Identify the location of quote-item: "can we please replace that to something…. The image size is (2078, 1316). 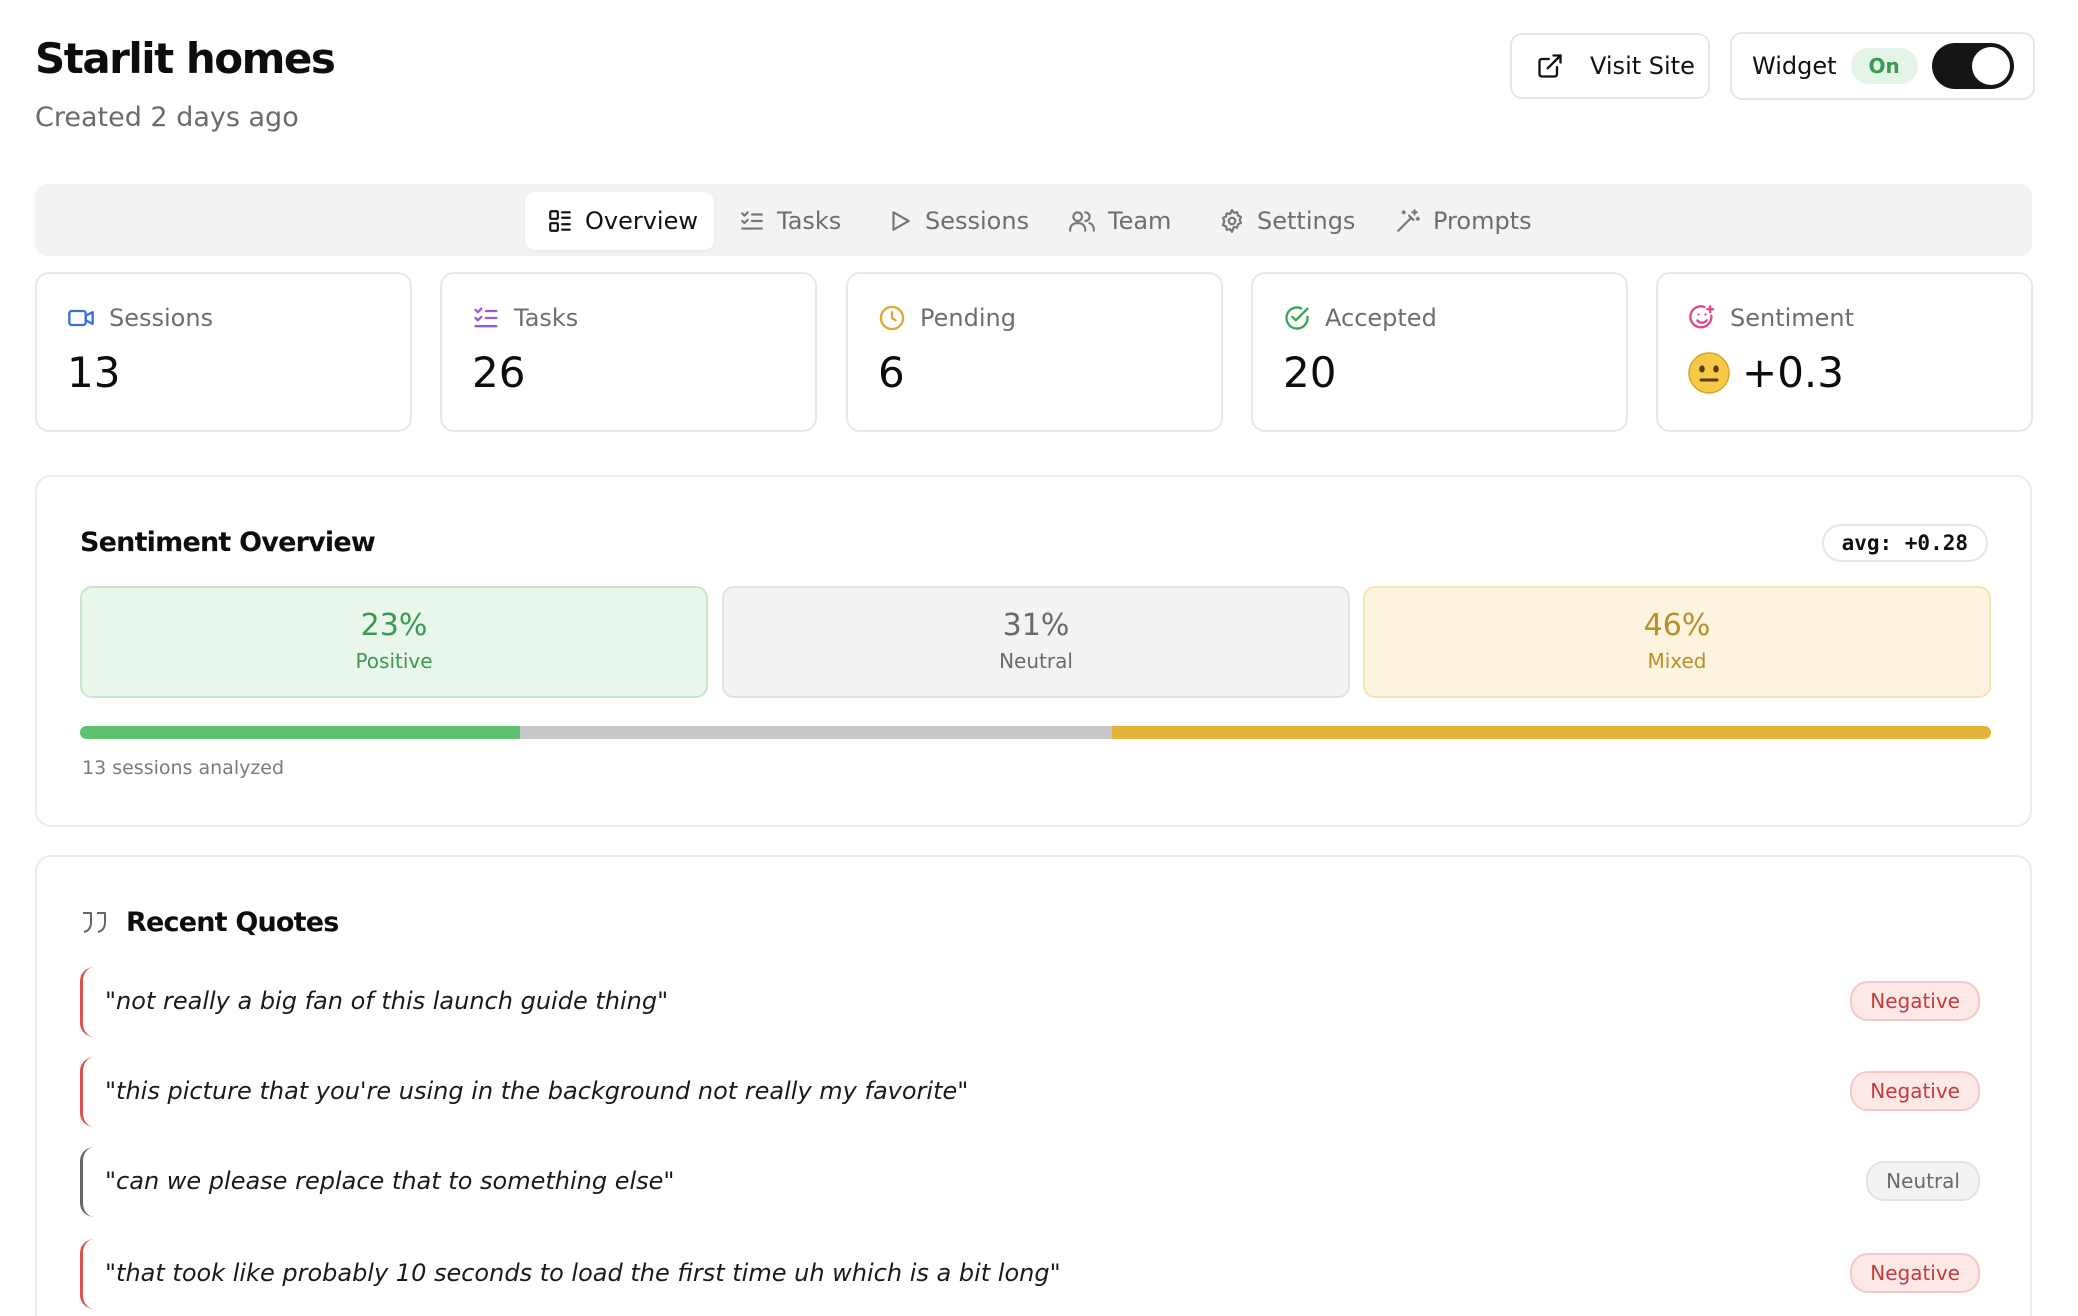
(1030, 1182).